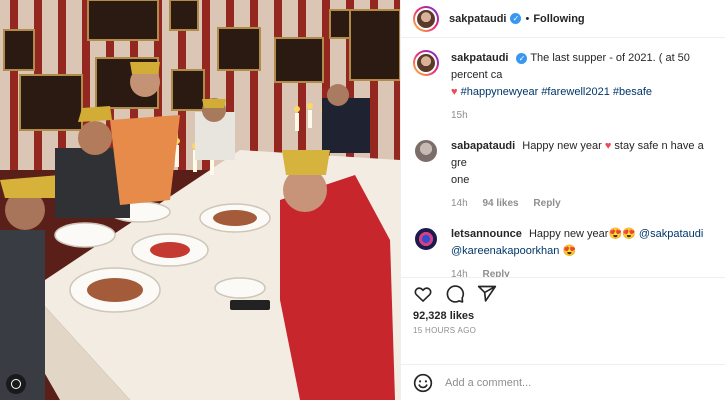 The width and height of the screenshot is (725, 400). I want to click on comment-text: Happy new year, so click(562, 146).